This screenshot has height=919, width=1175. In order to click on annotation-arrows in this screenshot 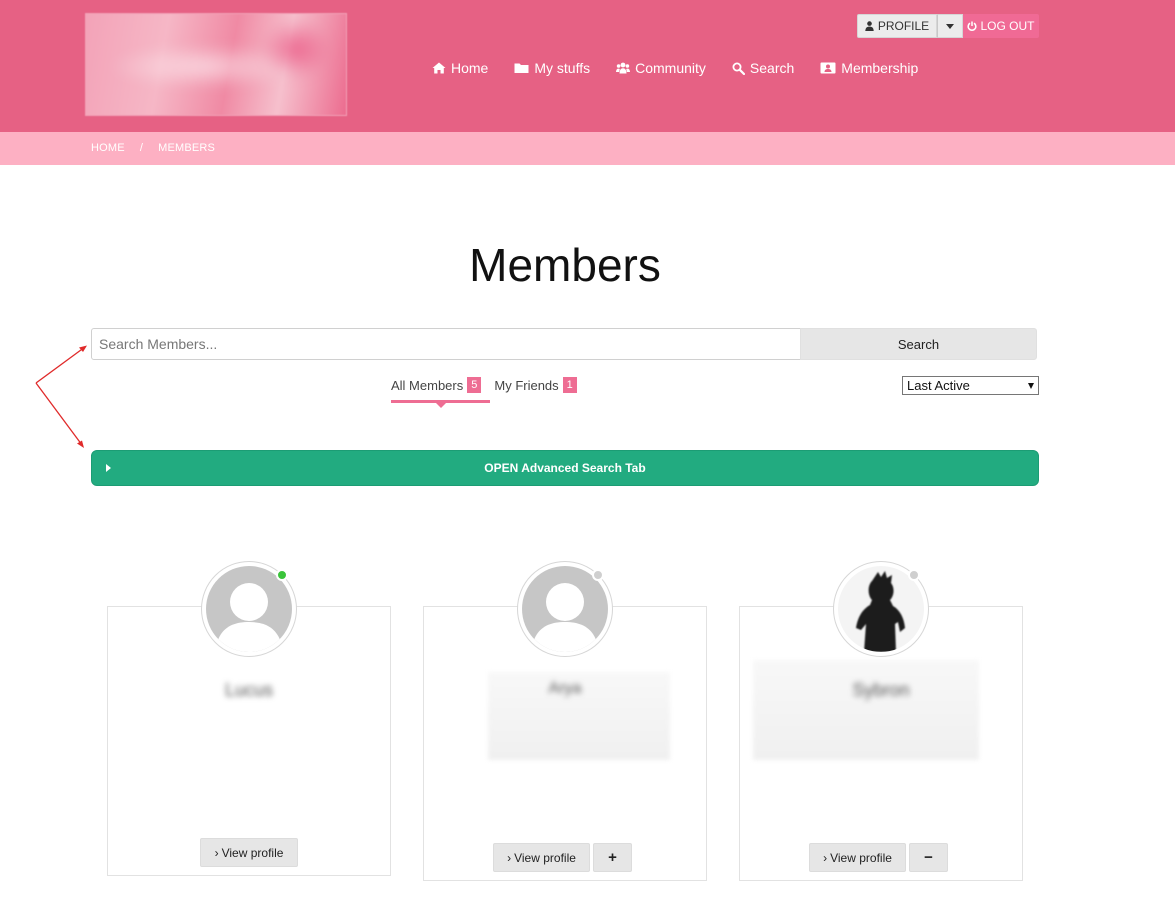, I will do `click(61, 396)`.